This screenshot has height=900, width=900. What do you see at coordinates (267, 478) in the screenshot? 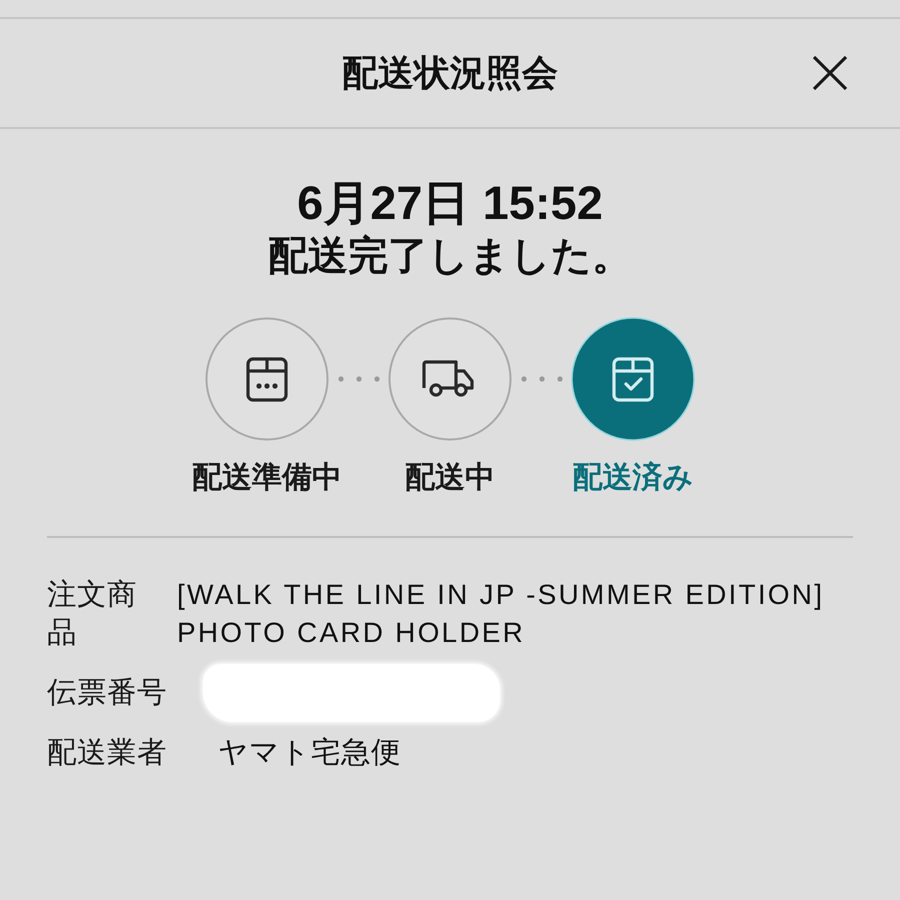
I see `step-label: 配送準備中` at bounding box center [267, 478].